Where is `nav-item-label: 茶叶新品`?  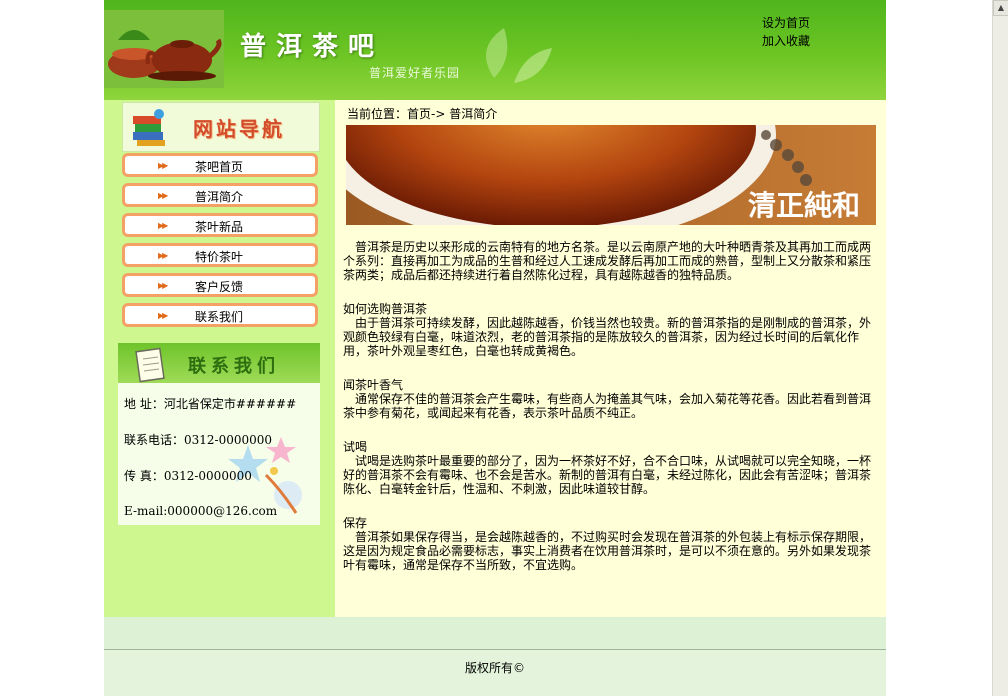 nav-item-label: 茶叶新品 is located at coordinates (219, 227).